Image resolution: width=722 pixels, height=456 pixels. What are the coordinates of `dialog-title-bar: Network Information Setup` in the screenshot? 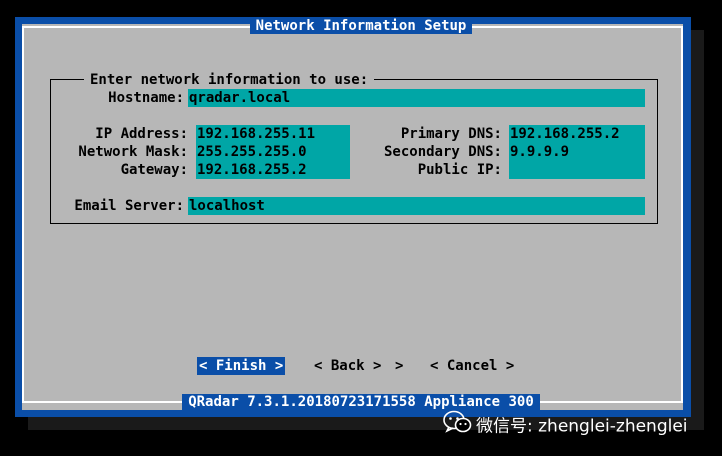 It's located at (361, 26).